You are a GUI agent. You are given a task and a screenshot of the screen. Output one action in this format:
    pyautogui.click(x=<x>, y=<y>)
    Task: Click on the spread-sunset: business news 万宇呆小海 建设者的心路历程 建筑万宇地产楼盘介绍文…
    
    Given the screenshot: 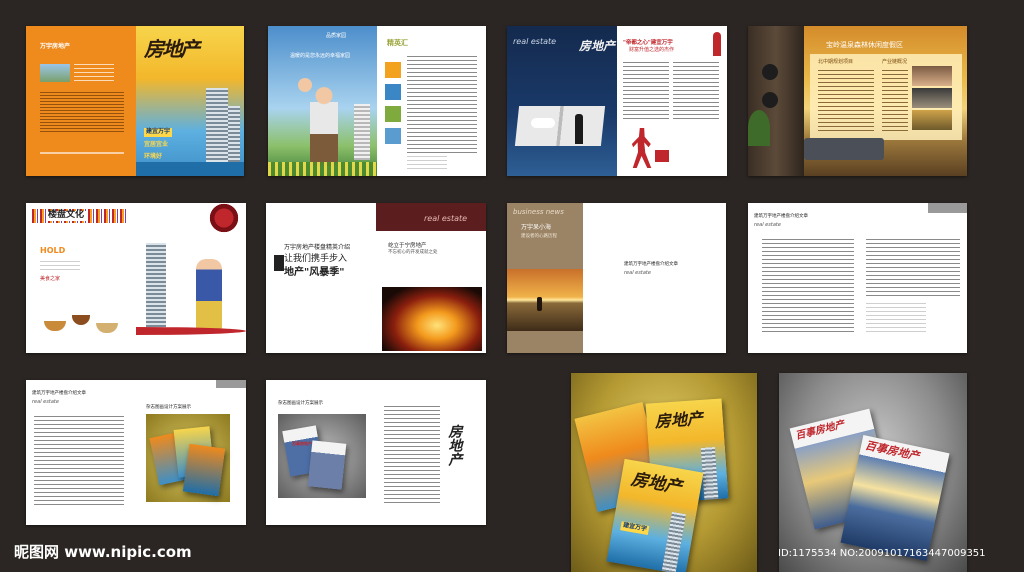 What is the action you would take?
    pyautogui.click(x=616, y=278)
    